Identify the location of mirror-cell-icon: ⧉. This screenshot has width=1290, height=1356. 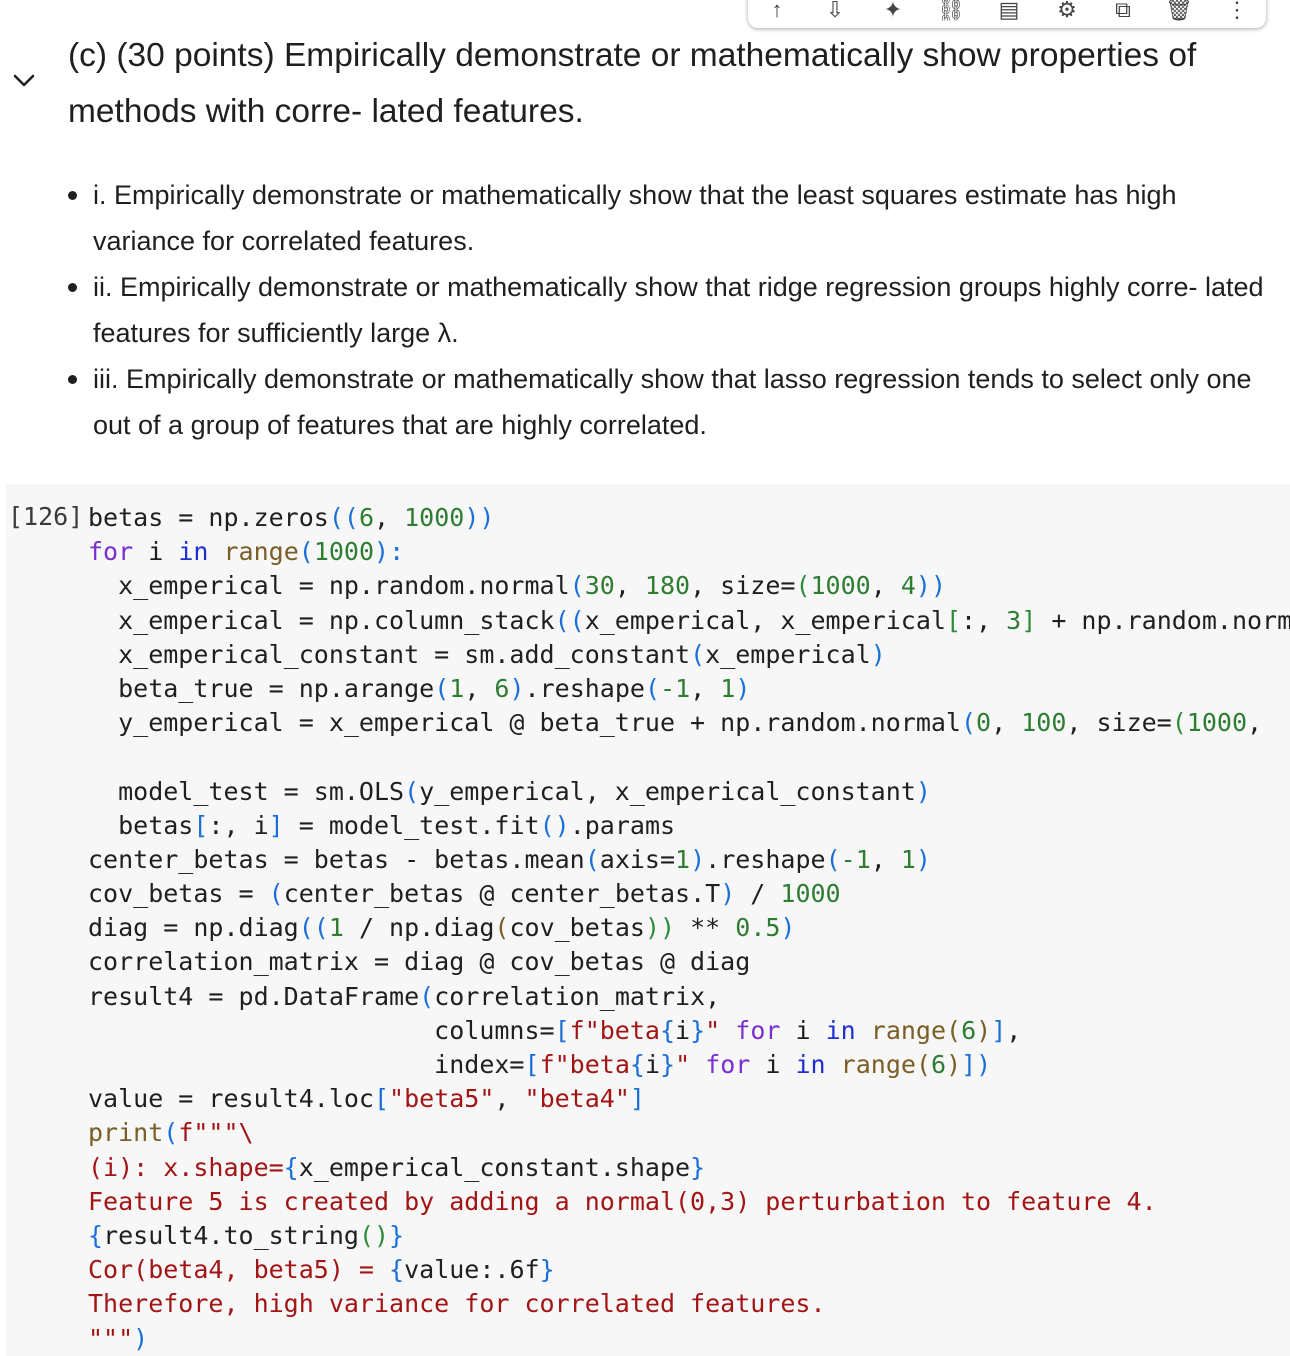
(1123, 11).